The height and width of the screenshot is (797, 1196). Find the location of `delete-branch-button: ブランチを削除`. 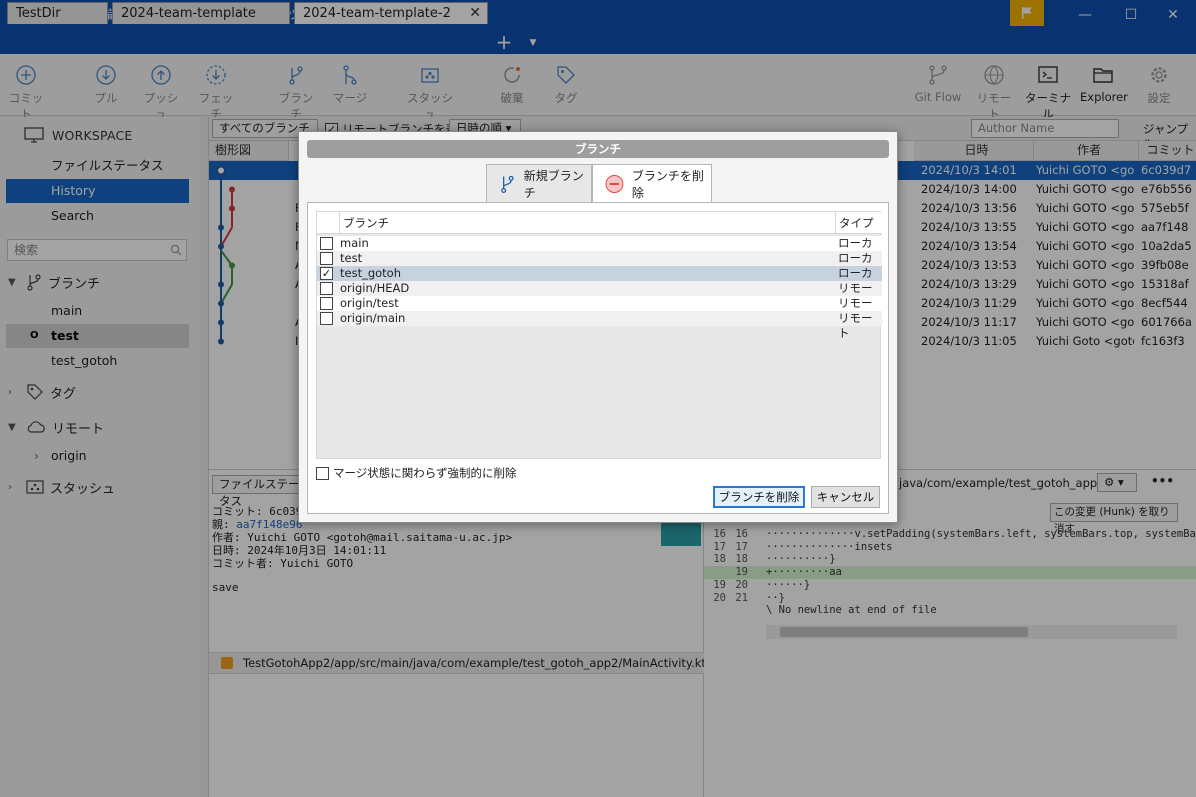

delete-branch-button: ブランチを削除 is located at coordinates (759, 497).